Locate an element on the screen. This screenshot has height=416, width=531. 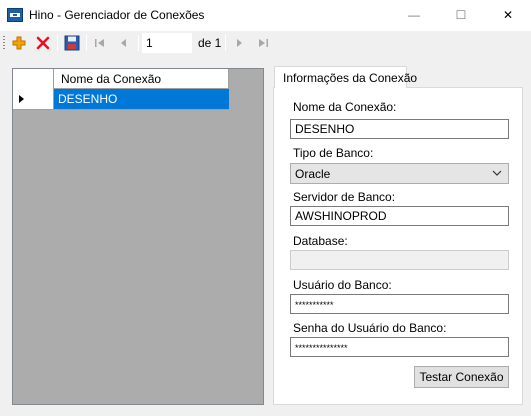
last-record-icon is located at coordinates (263, 43).